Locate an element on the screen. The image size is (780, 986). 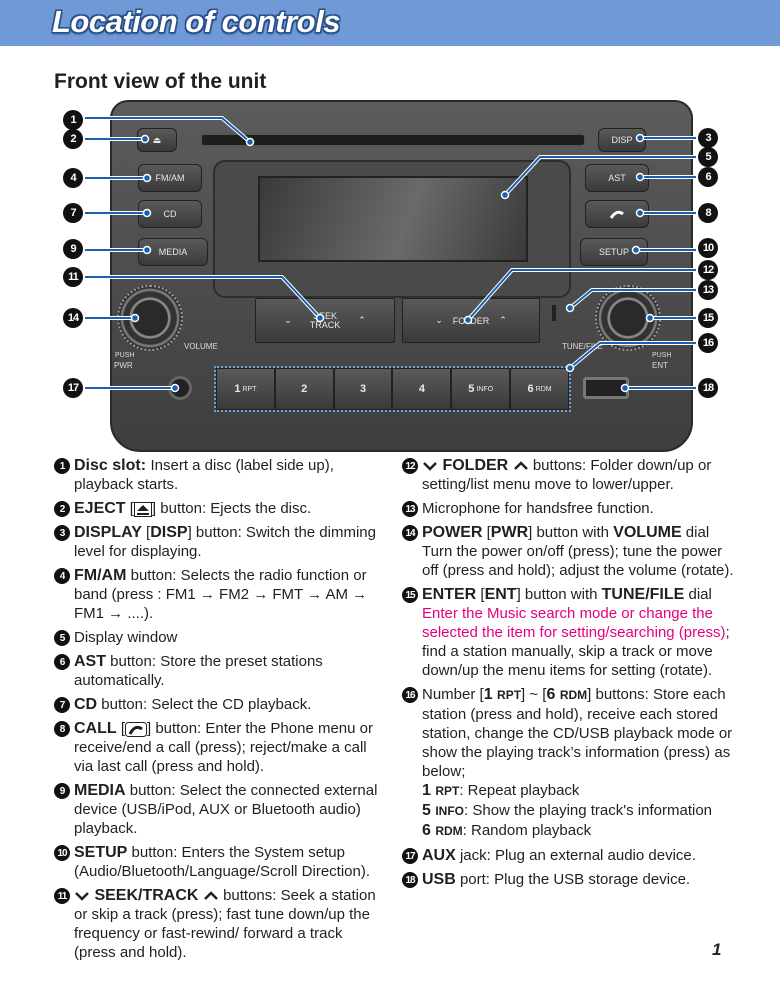
item-number: 14 is located at coordinates (410, 533).